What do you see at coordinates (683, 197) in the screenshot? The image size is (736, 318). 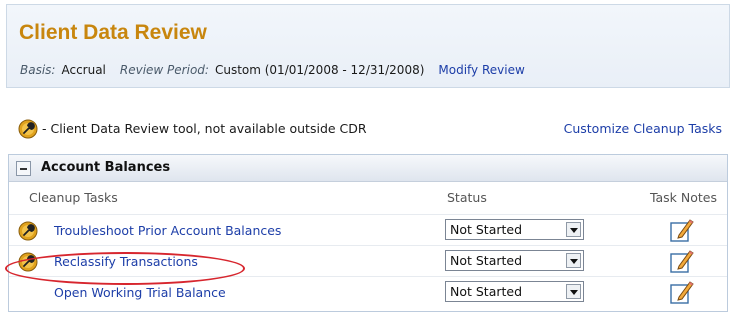 I see `column-header-task-notes: Task Notes` at bounding box center [683, 197].